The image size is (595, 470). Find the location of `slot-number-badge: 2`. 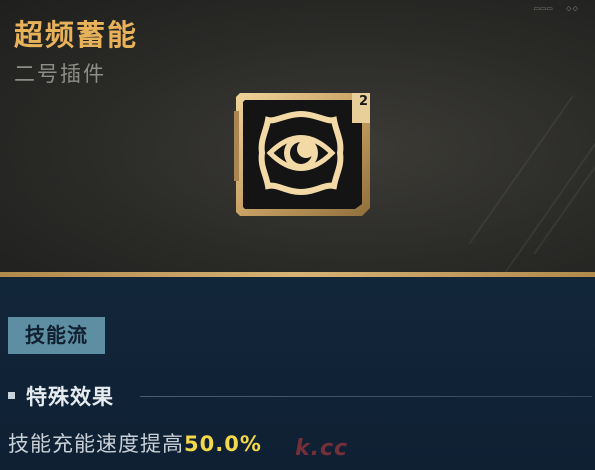

slot-number-badge: 2 is located at coordinates (363, 101).